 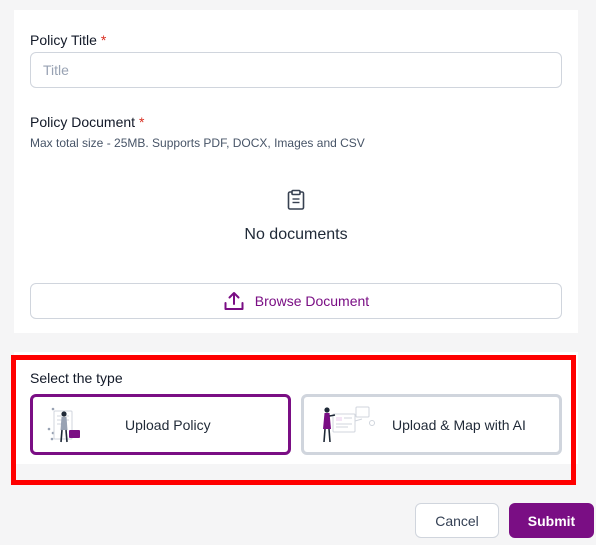 What do you see at coordinates (83, 122) in the screenshot?
I see `policy-document-label-text: Policy Document` at bounding box center [83, 122].